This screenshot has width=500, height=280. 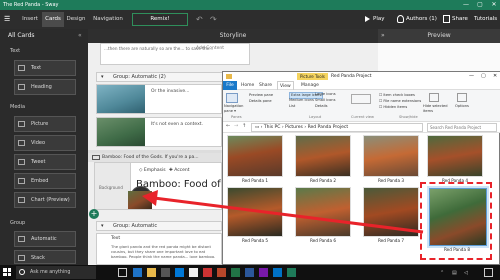 What do you see at coordinates (113, 186) in the screenshot?
I see `background-drop-zone: Background` at bounding box center [113, 186].